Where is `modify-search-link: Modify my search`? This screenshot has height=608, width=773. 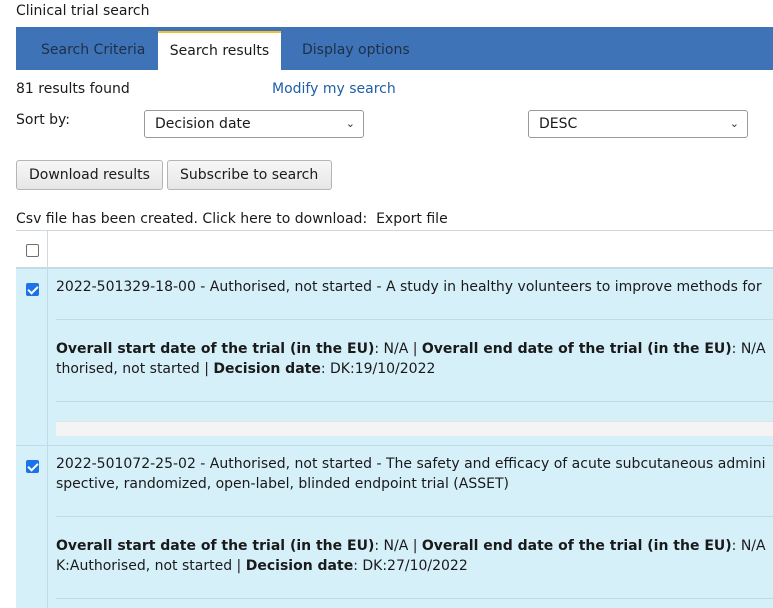 modify-search-link: Modify my search is located at coordinates (334, 89).